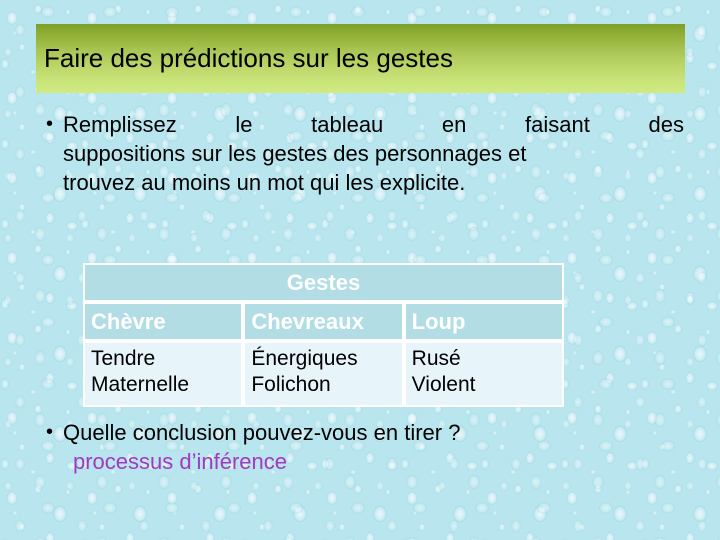  I want to click on table-header-span-row: Gestes, so click(323, 282).